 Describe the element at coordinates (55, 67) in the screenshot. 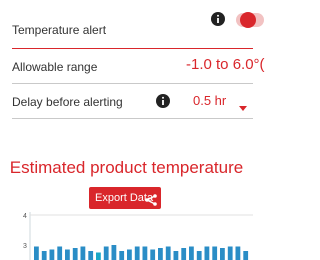

I see `allowable-range-label: Allowable range` at that location.